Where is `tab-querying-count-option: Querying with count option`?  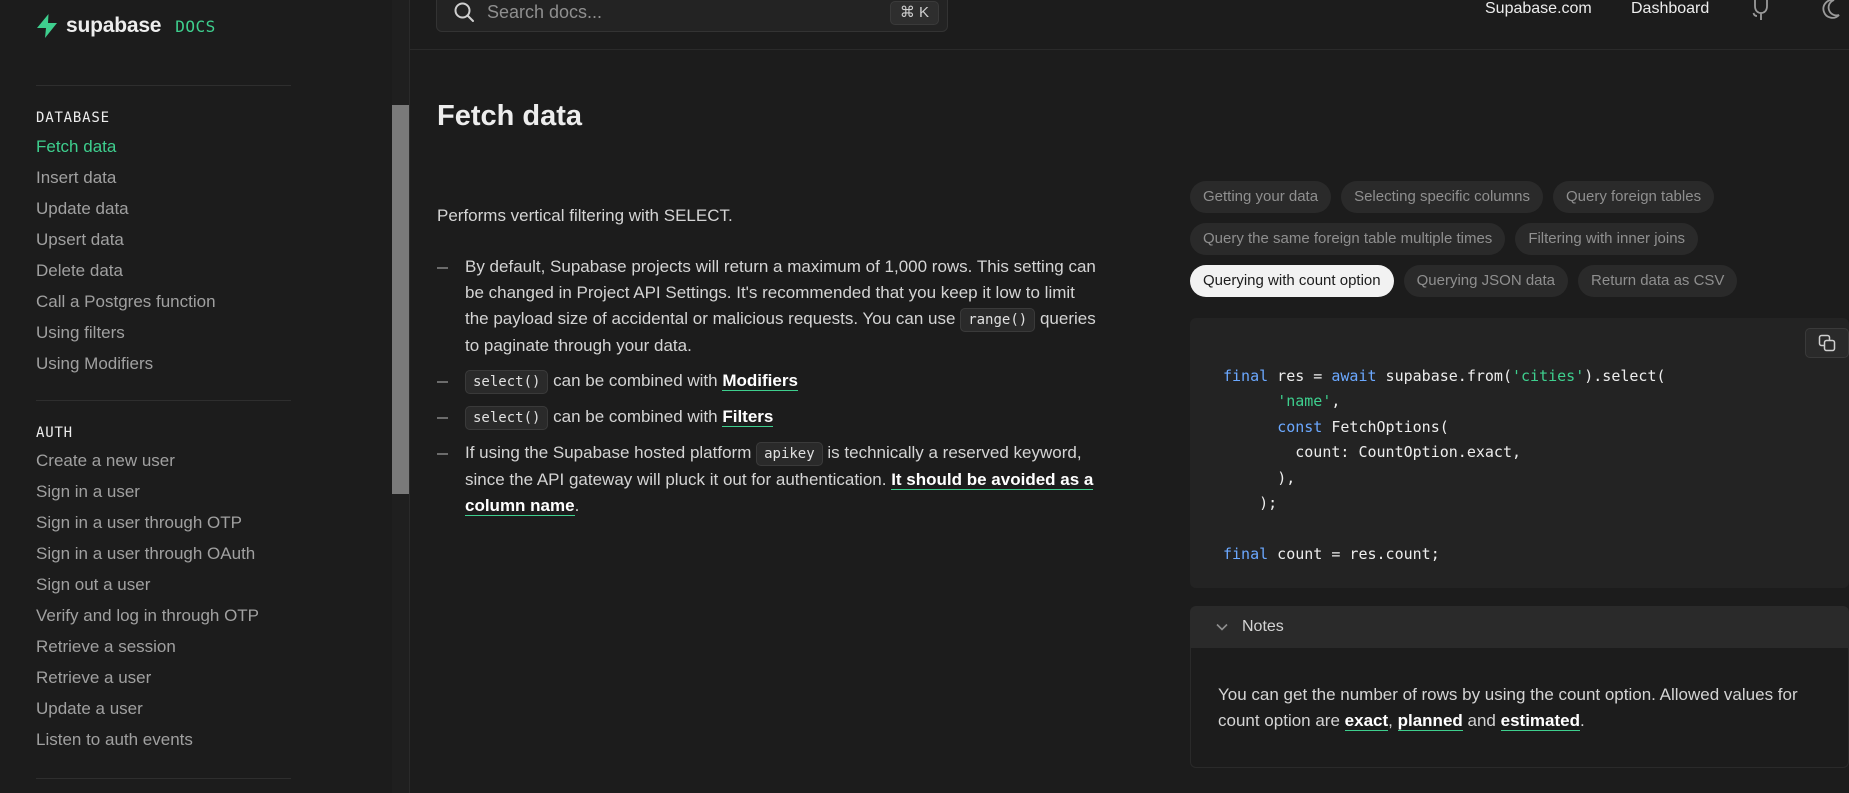
tab-querying-count-option: Querying with count option is located at coordinates (1292, 281).